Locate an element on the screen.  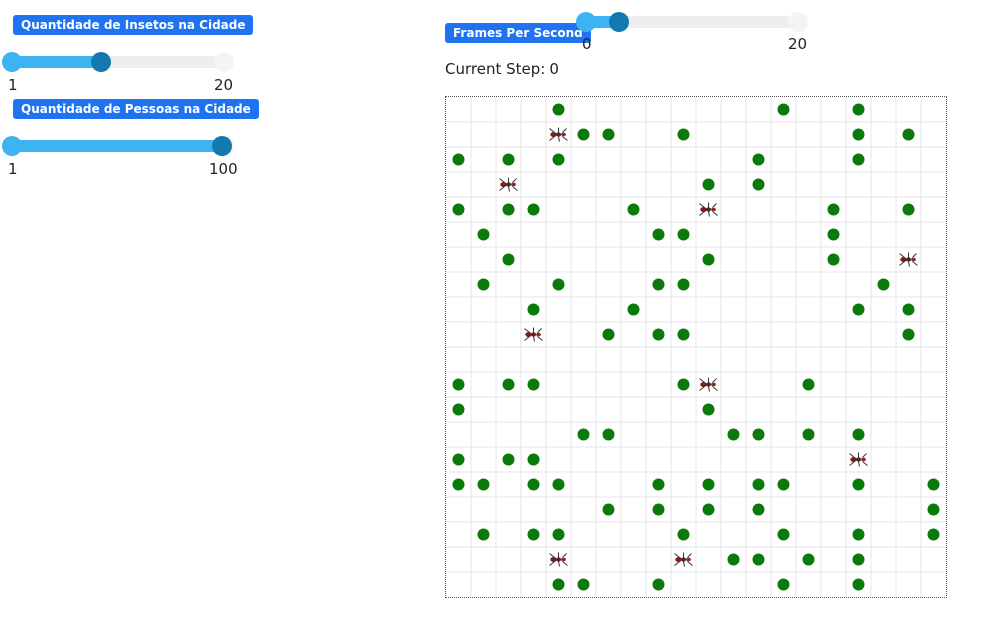
insects-slider is located at coordinates (118, 62).